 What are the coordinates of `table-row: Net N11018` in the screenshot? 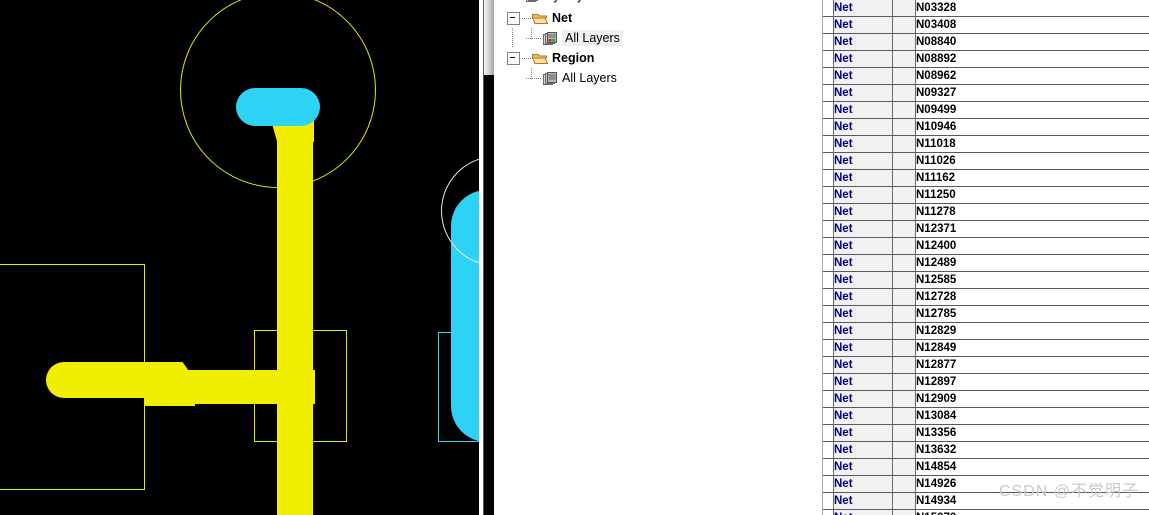 It's located at (986, 144).